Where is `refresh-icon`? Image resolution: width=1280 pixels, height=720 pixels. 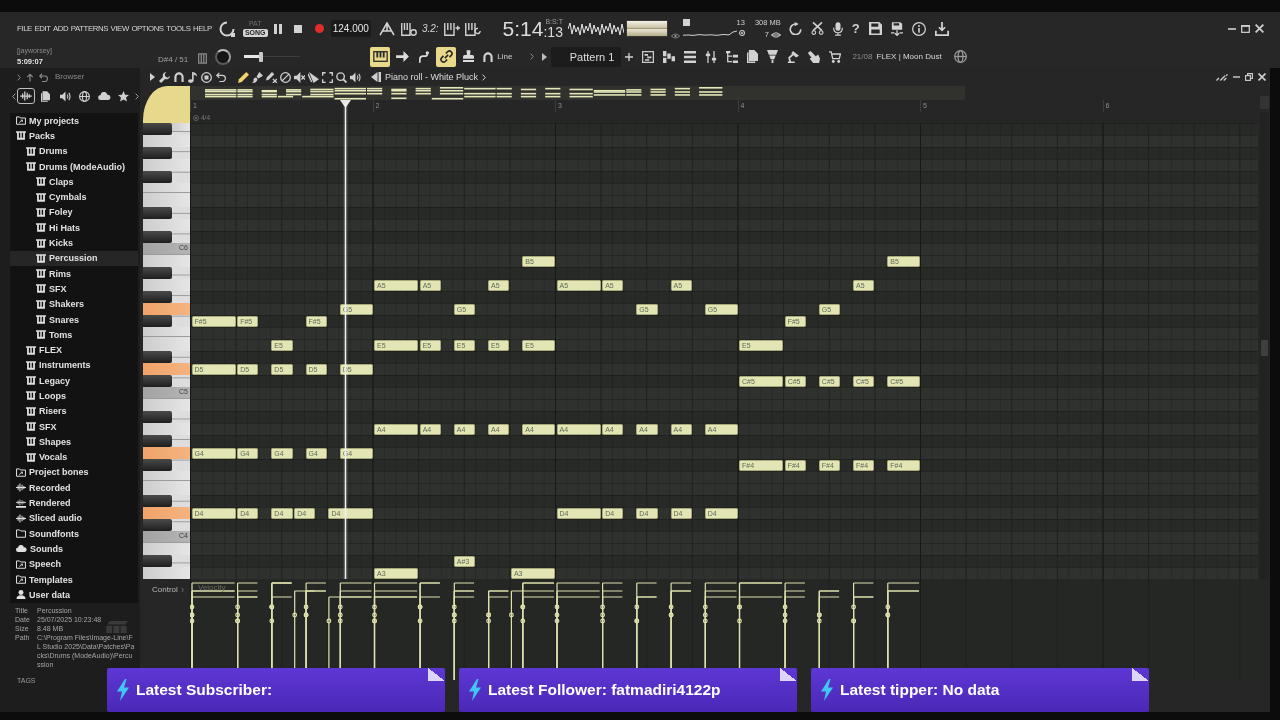
refresh-icon is located at coordinates (795, 28).